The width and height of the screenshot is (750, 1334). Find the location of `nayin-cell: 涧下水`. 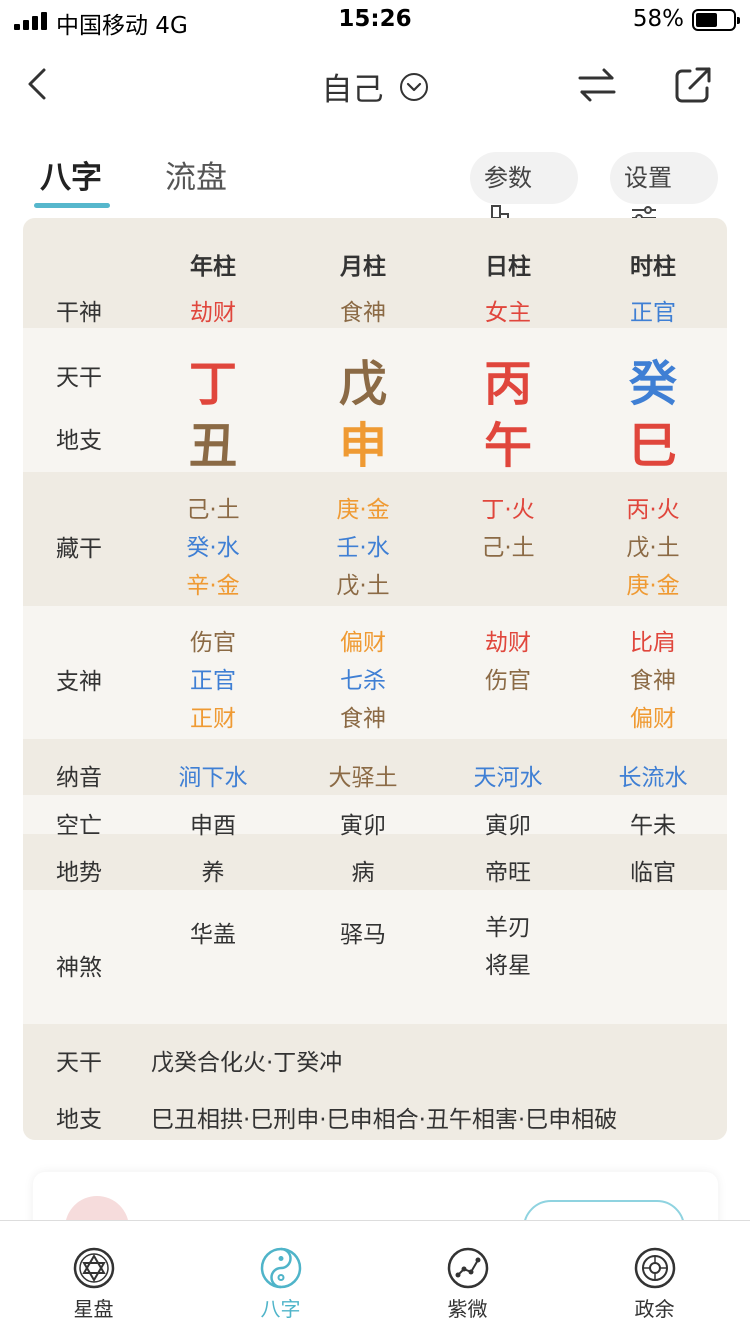

nayin-cell: 涧下水 is located at coordinates (213, 778).